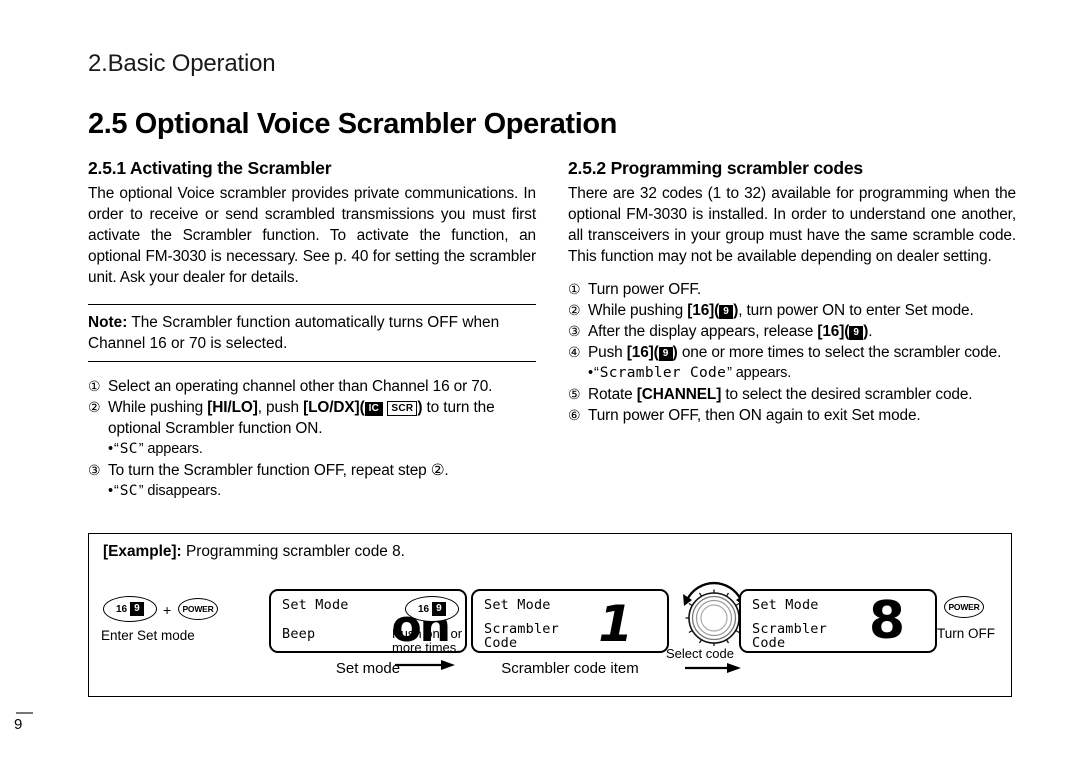  Describe the element at coordinates (352, 124) in the screenshot. I see `page-title: 2.5 Optional Voice Scrambler Operation` at that location.